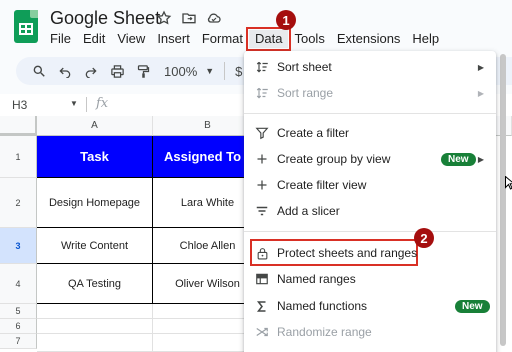 The height and width of the screenshot is (352, 512). I want to click on fx-icon: fx, so click(102, 103).